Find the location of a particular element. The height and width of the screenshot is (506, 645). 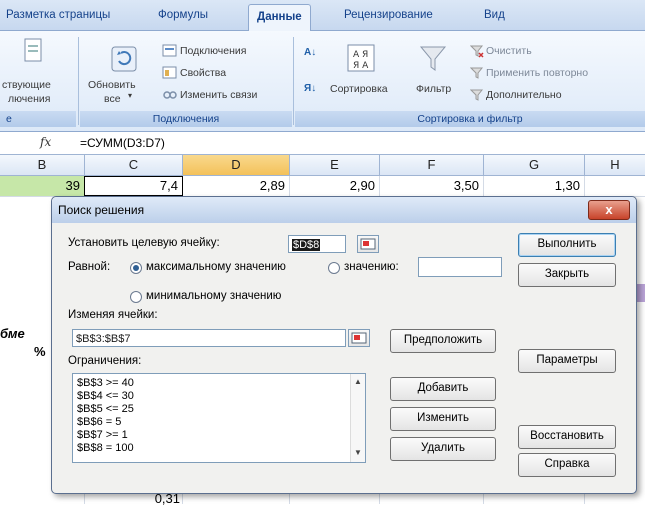

changing-cells-label: Изменяя ячейки: is located at coordinates (113, 315).